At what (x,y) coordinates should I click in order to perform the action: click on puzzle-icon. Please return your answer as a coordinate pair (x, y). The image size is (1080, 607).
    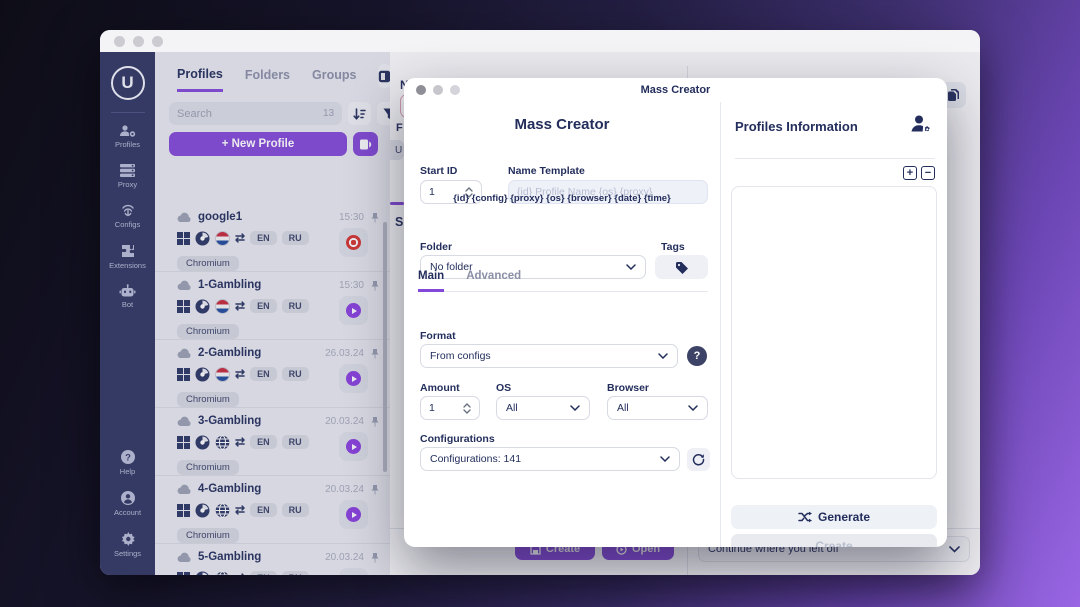
    Looking at the image, I should click on (127, 251).